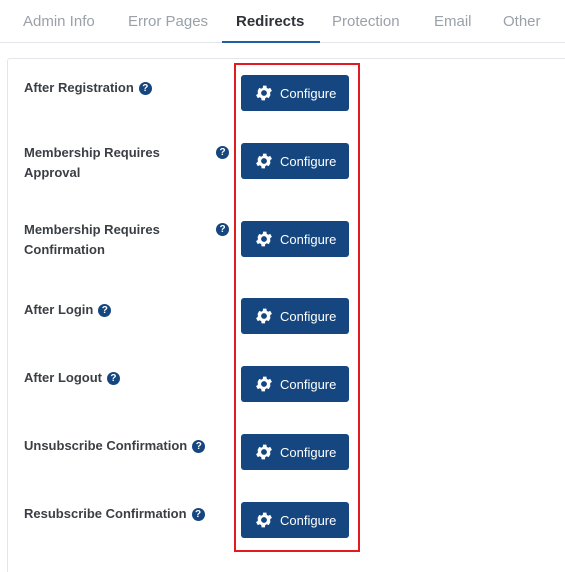 Image resolution: width=565 pixels, height=572 pixels. I want to click on configure-button-resubscribe-confirmation: Configure, so click(295, 520).